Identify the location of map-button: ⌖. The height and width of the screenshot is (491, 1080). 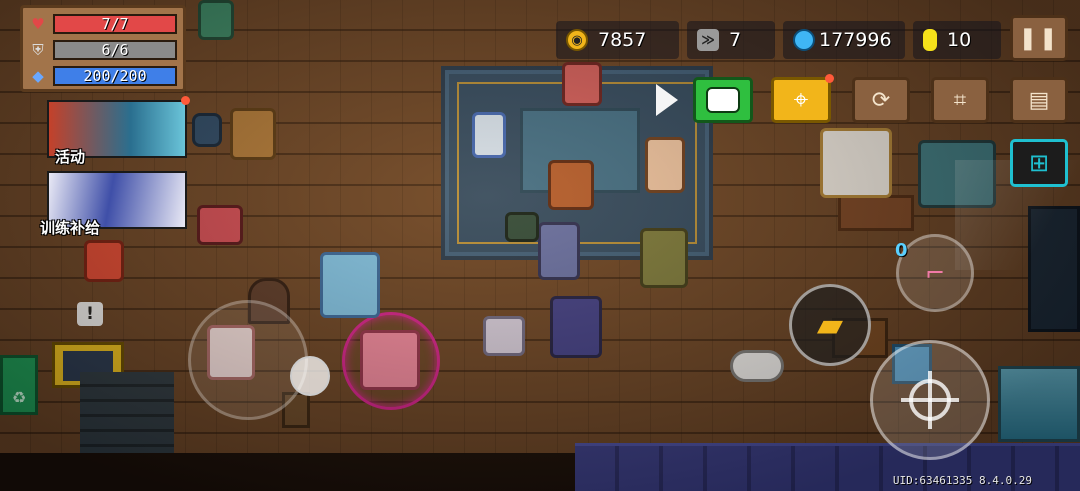
(801, 100).